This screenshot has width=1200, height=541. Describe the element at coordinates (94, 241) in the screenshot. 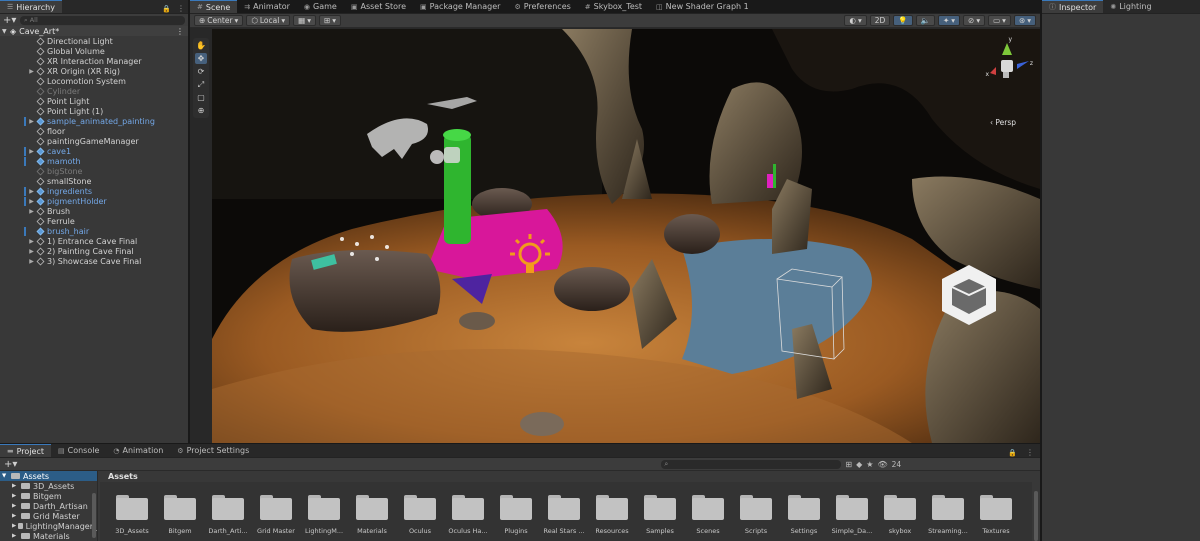

I see `hierarchy-item: ▶ 1) Entrance Cave Final` at that location.